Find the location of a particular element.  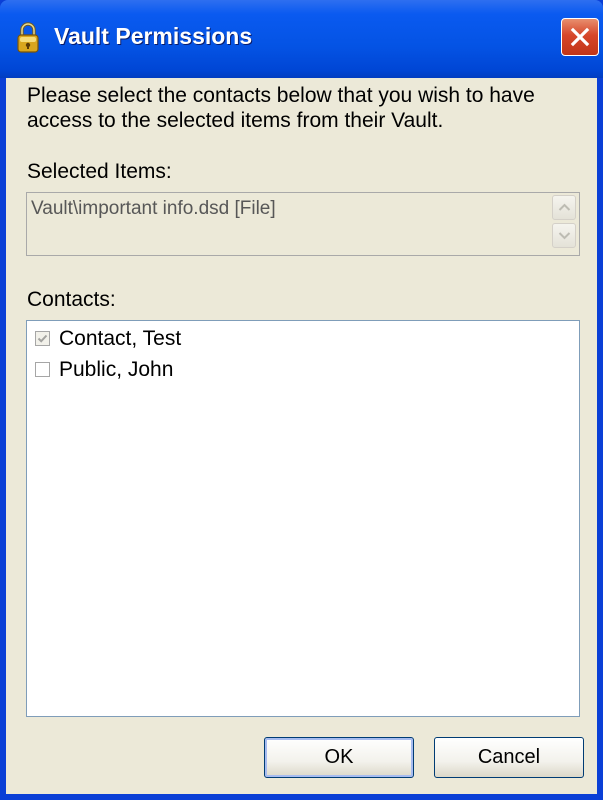

close-icon is located at coordinates (580, 37).